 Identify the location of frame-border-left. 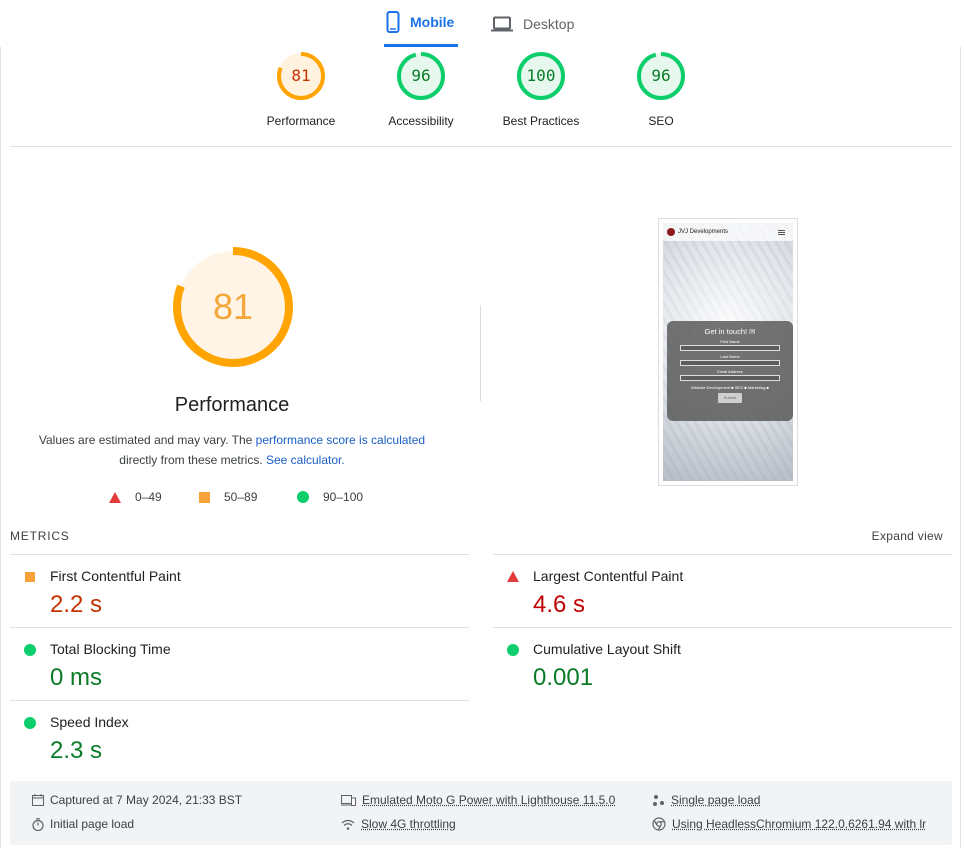
(0, 447).